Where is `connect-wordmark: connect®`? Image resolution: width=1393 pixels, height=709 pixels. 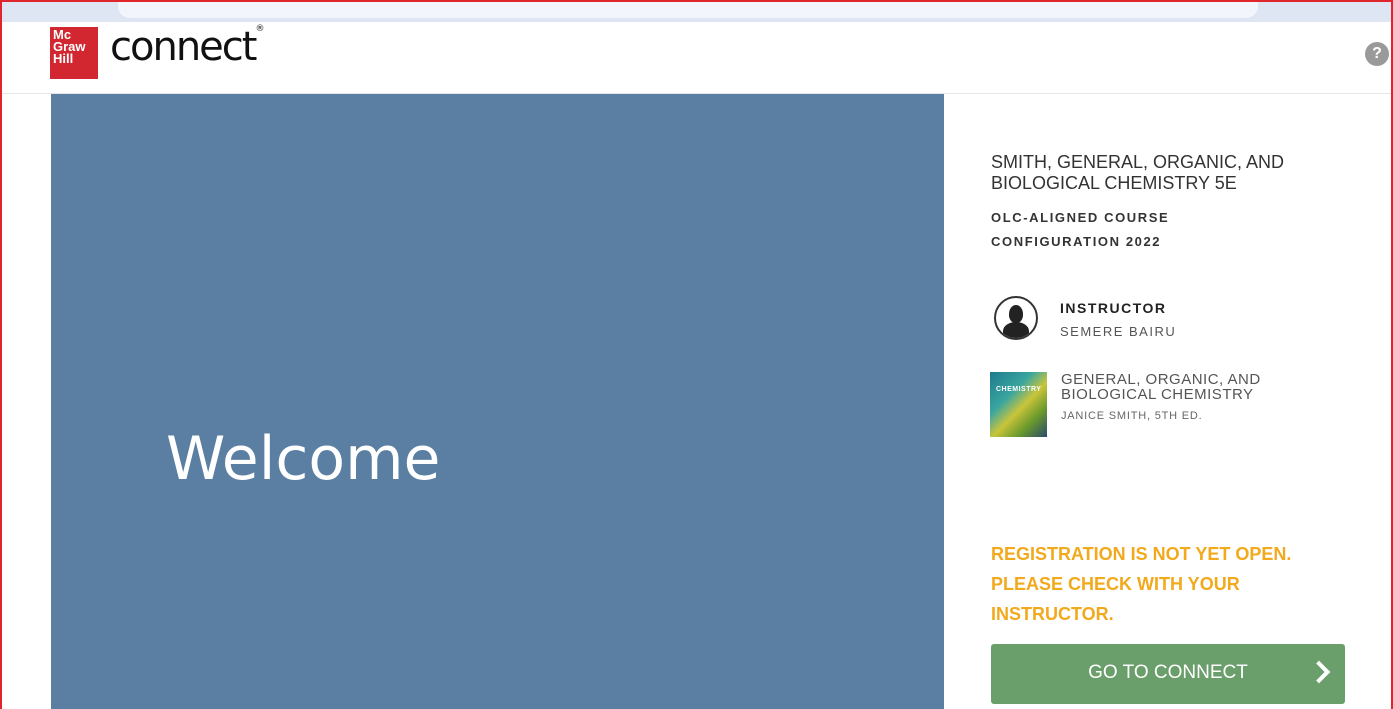
connect-wordmark: connect® is located at coordinates (187, 47).